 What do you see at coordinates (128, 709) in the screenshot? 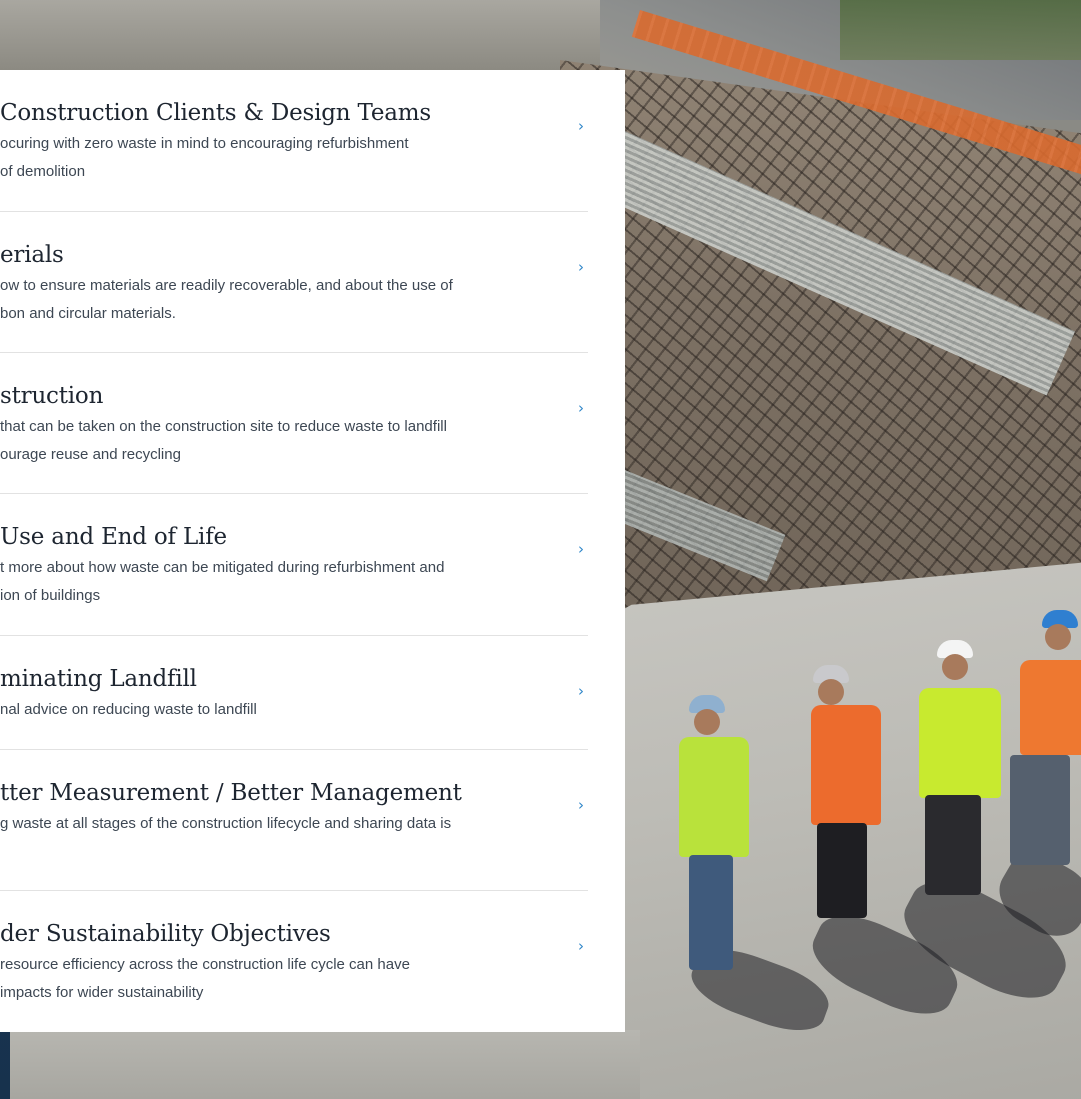
I see `topic-description-line: nal advice on reducing waste to landfill` at bounding box center [128, 709].